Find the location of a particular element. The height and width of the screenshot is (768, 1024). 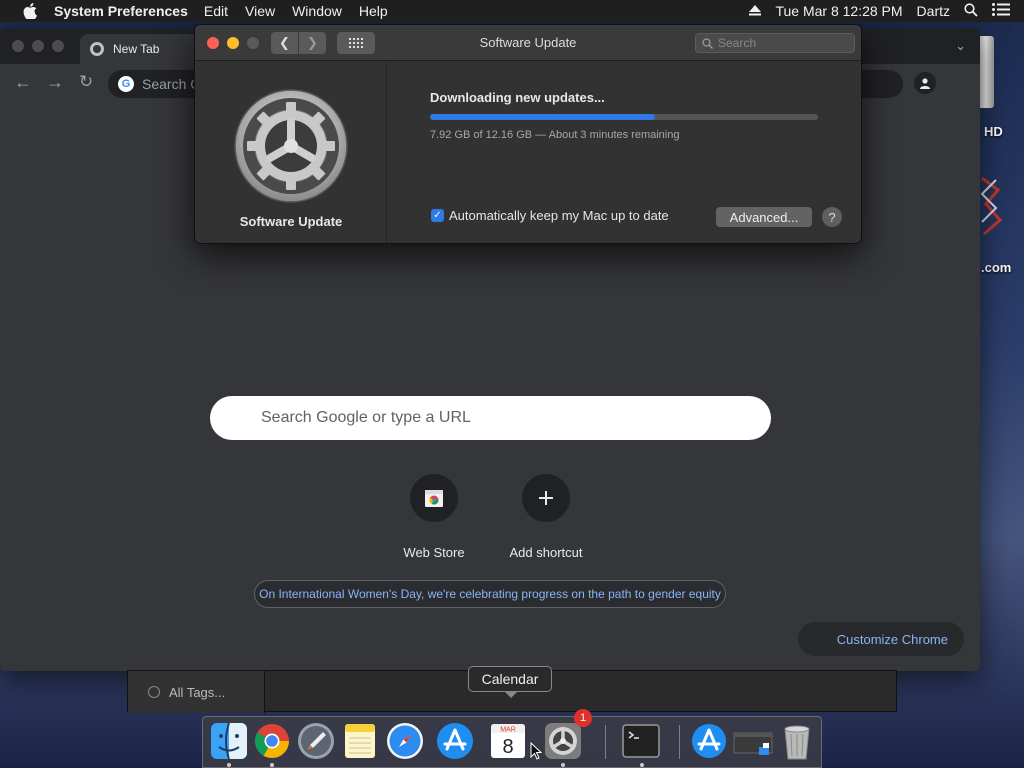

apple-menu-icon is located at coordinates (30, 11).